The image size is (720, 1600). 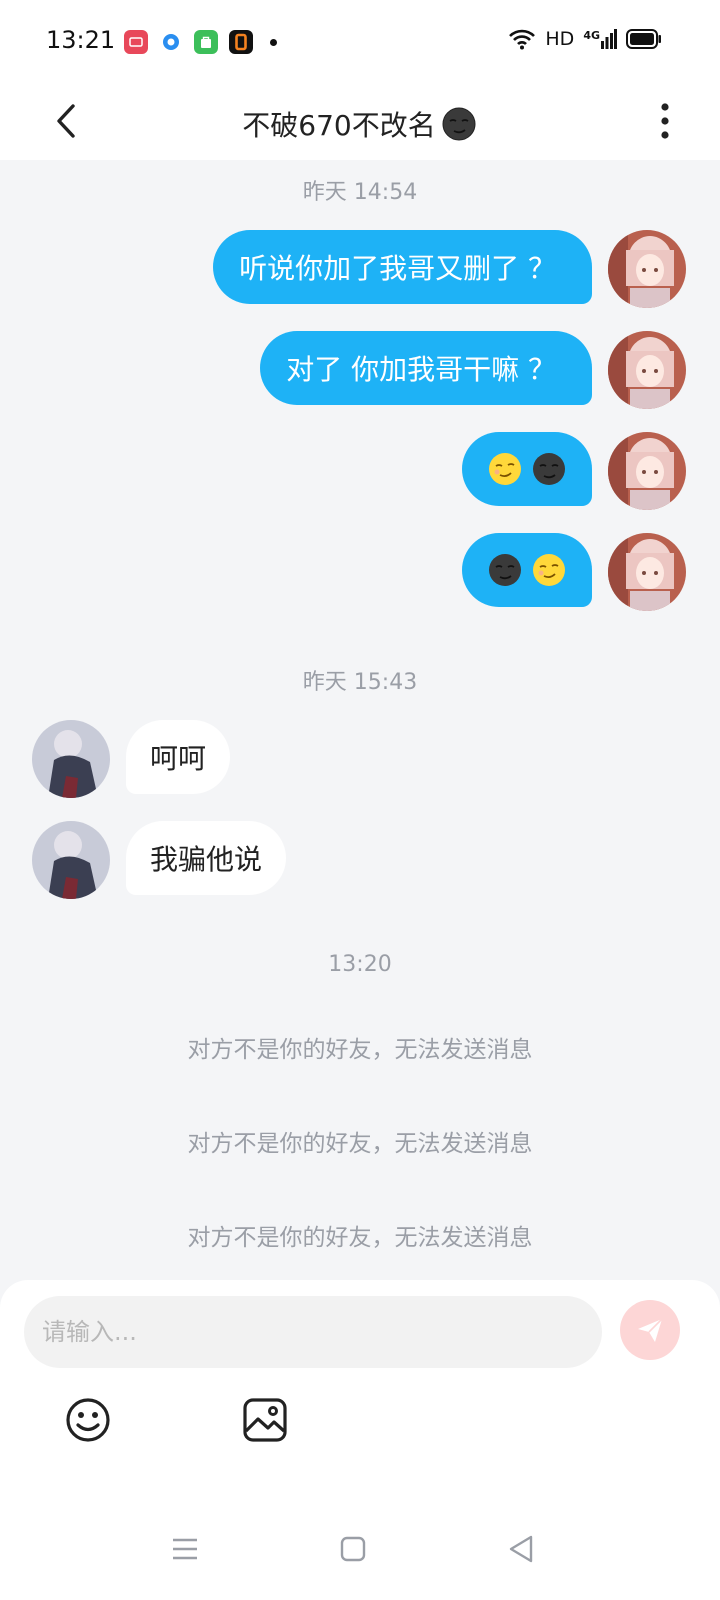 What do you see at coordinates (591, 35) in the screenshot?
I see `network-type-label: 4G` at bounding box center [591, 35].